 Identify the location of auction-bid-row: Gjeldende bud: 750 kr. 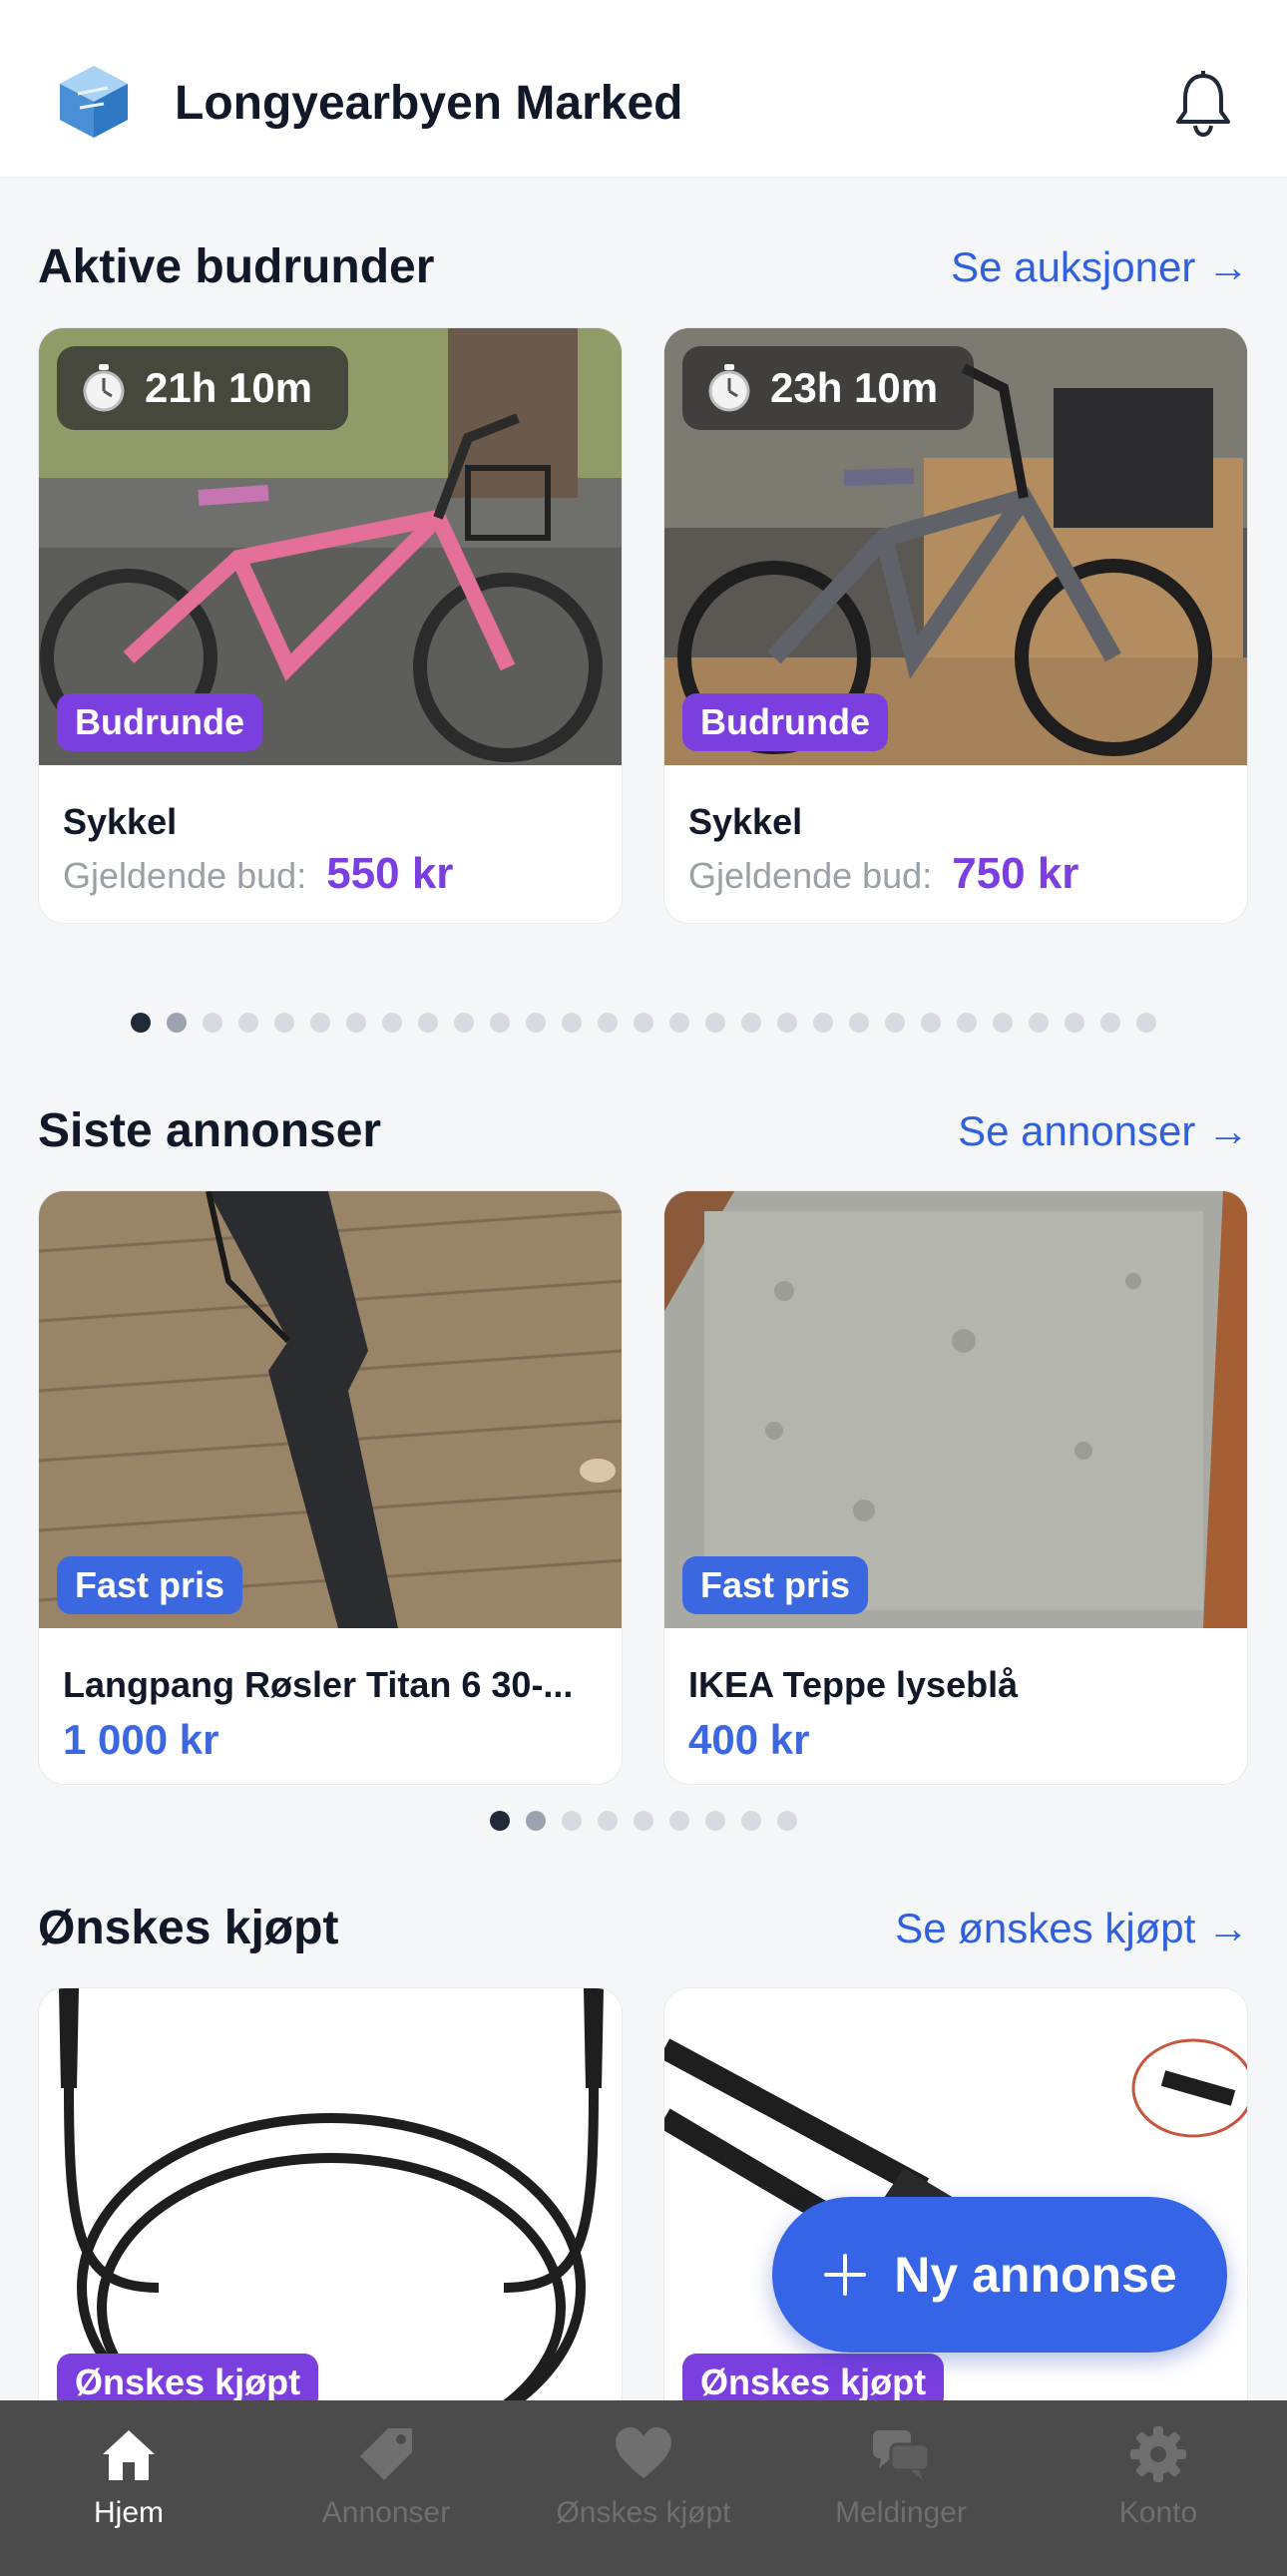
(883, 874).